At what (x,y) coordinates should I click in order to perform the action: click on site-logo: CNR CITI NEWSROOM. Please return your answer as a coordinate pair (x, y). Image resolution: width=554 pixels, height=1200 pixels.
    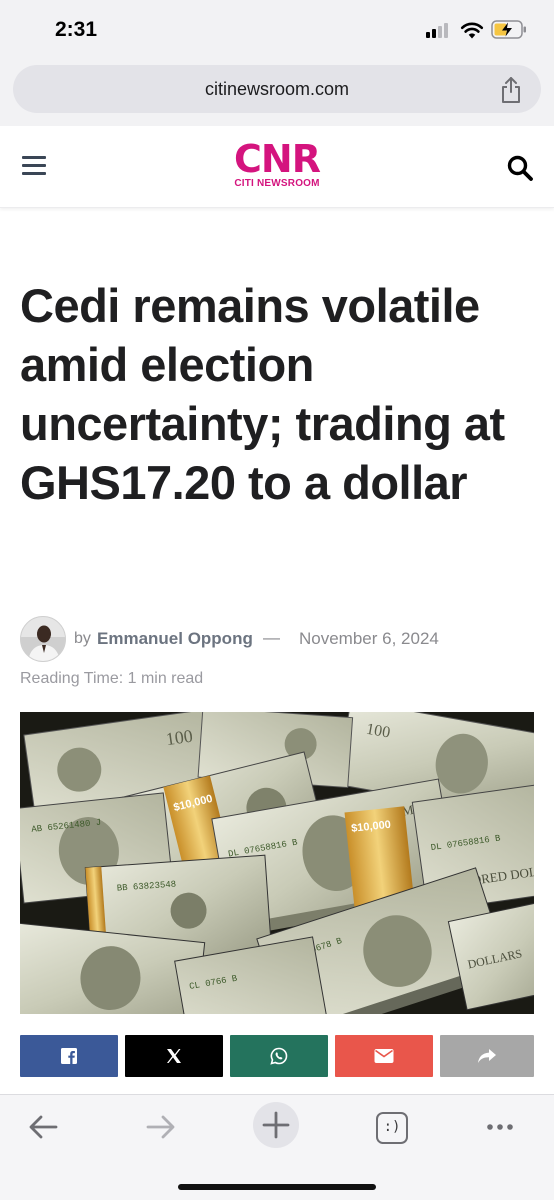
    Looking at the image, I should click on (277, 167).